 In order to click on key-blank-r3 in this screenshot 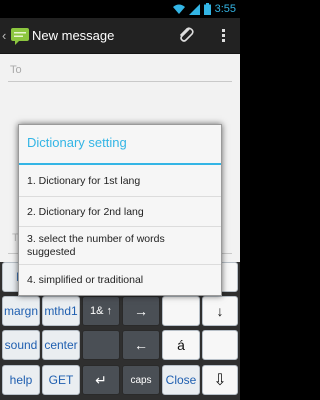, I will do `click(220, 345)`.